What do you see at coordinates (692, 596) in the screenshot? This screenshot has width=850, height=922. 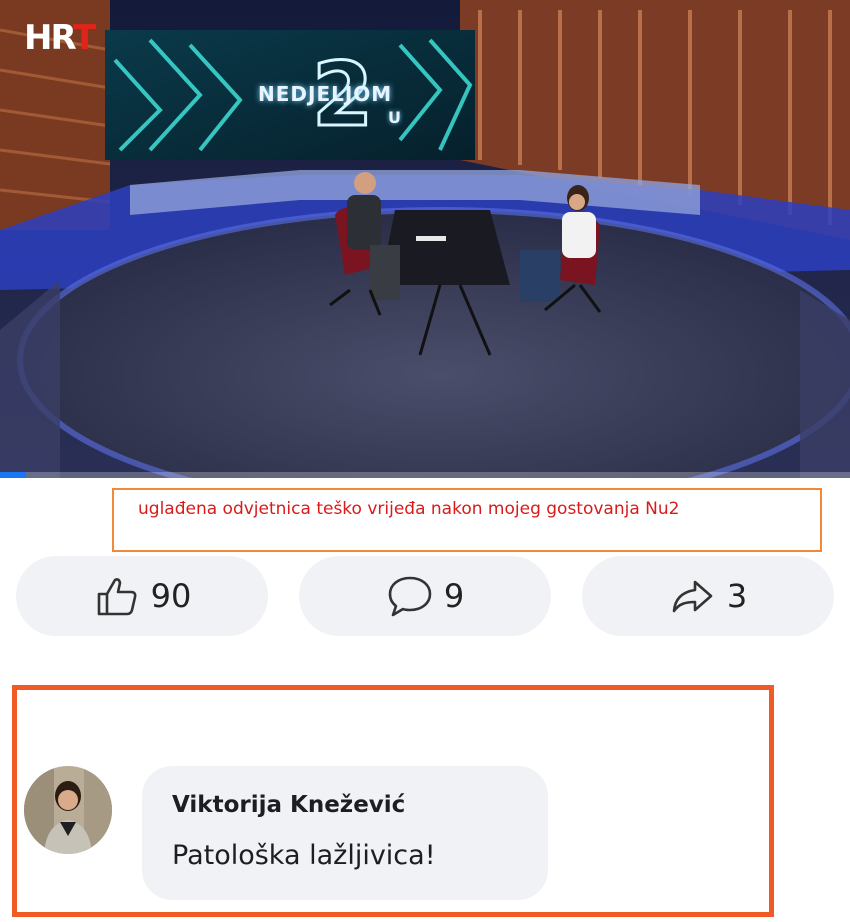 I see `share-arrow-icon` at bounding box center [692, 596].